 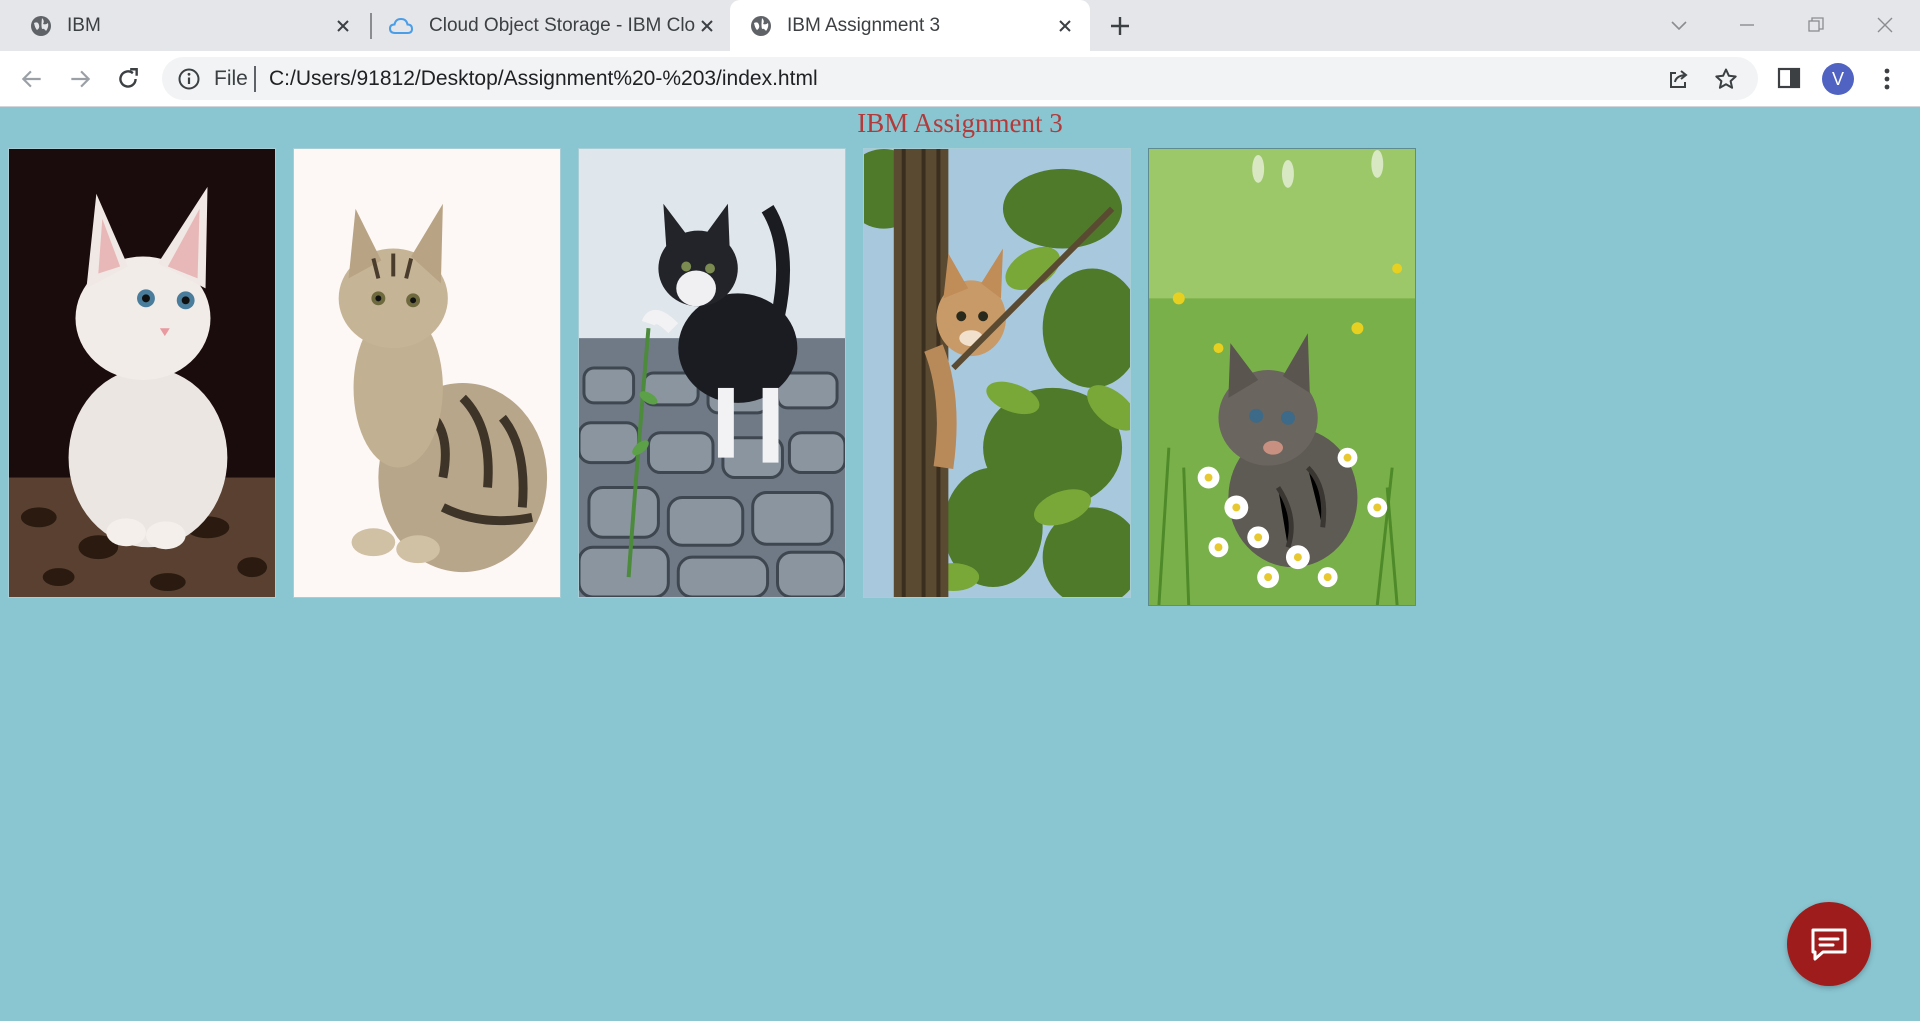 I want to click on close-window-button, so click(x=1885, y=25).